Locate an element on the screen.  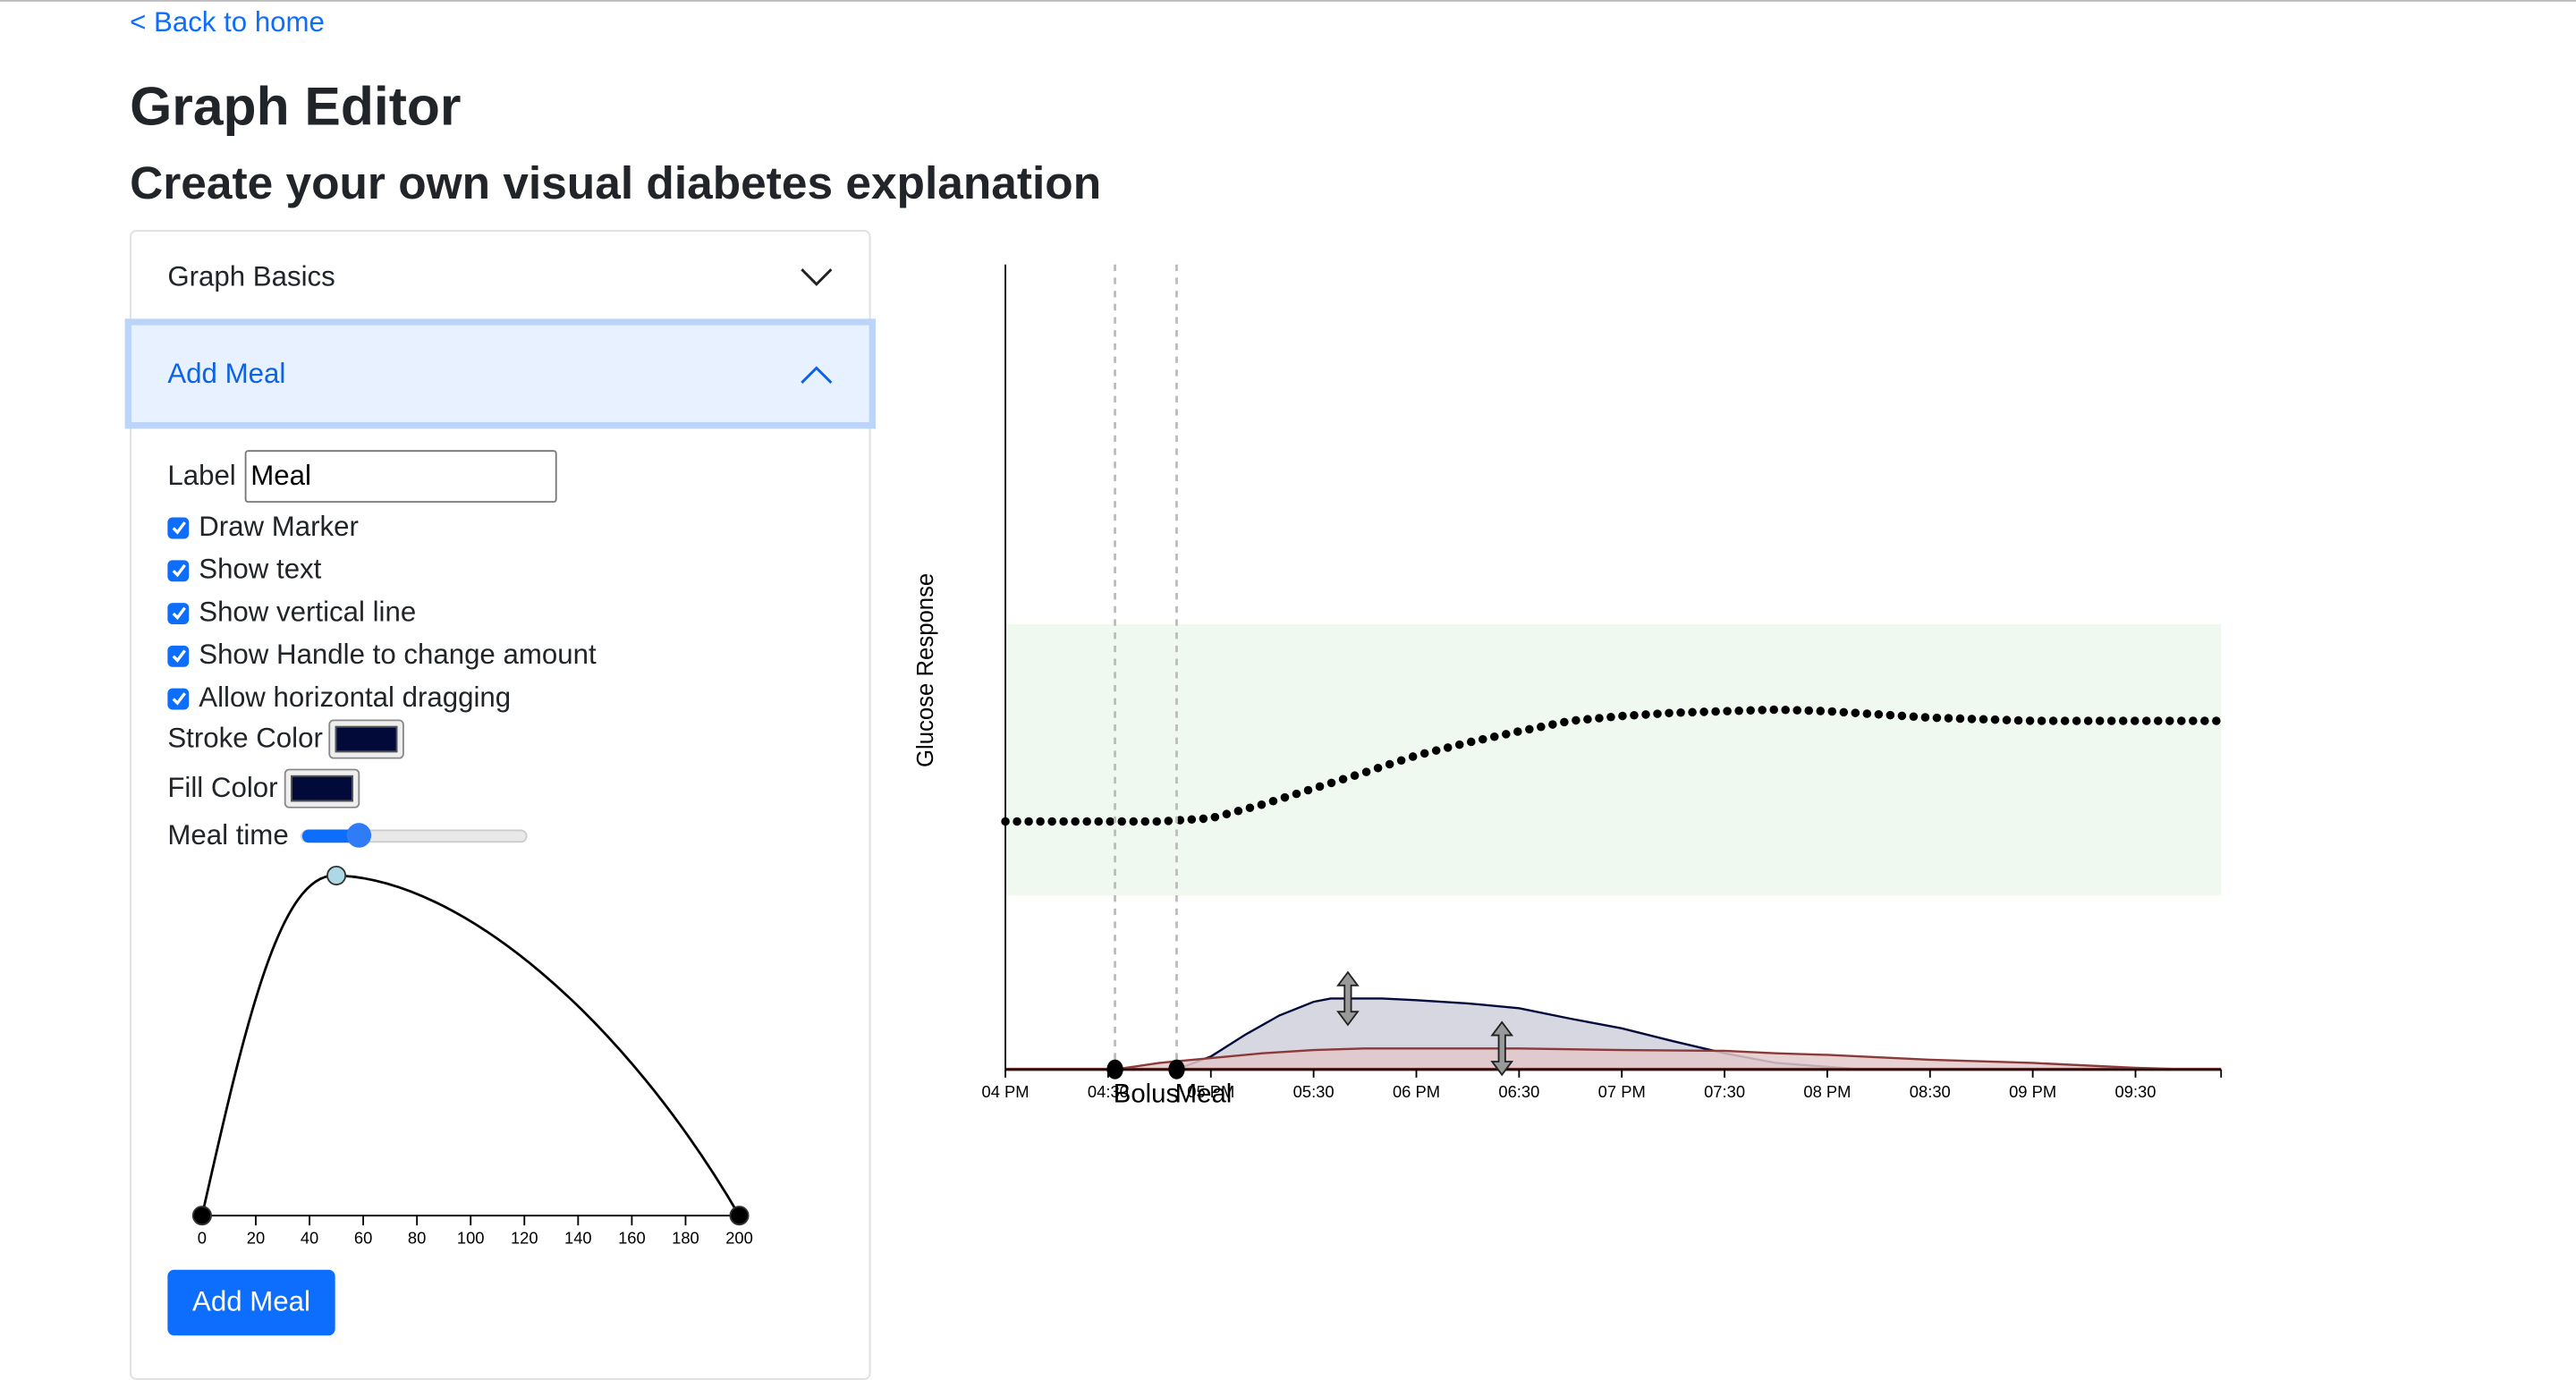
label-row: Label is located at coordinates (361, 477).